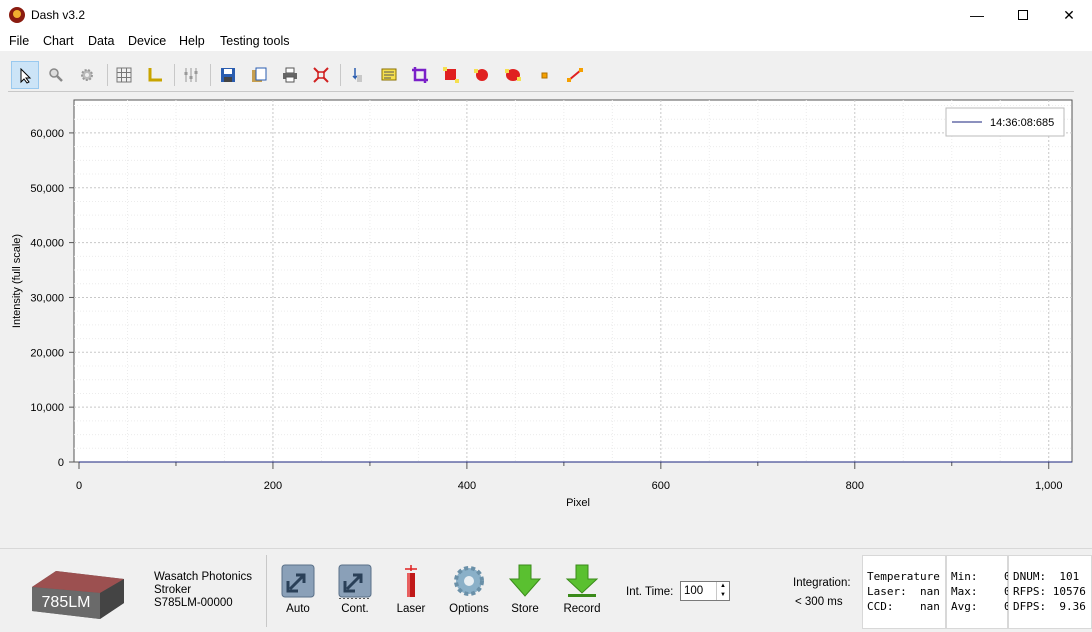 Image resolution: width=1092 pixels, height=632 pixels. I want to click on cursor-button, so click(358, 75).